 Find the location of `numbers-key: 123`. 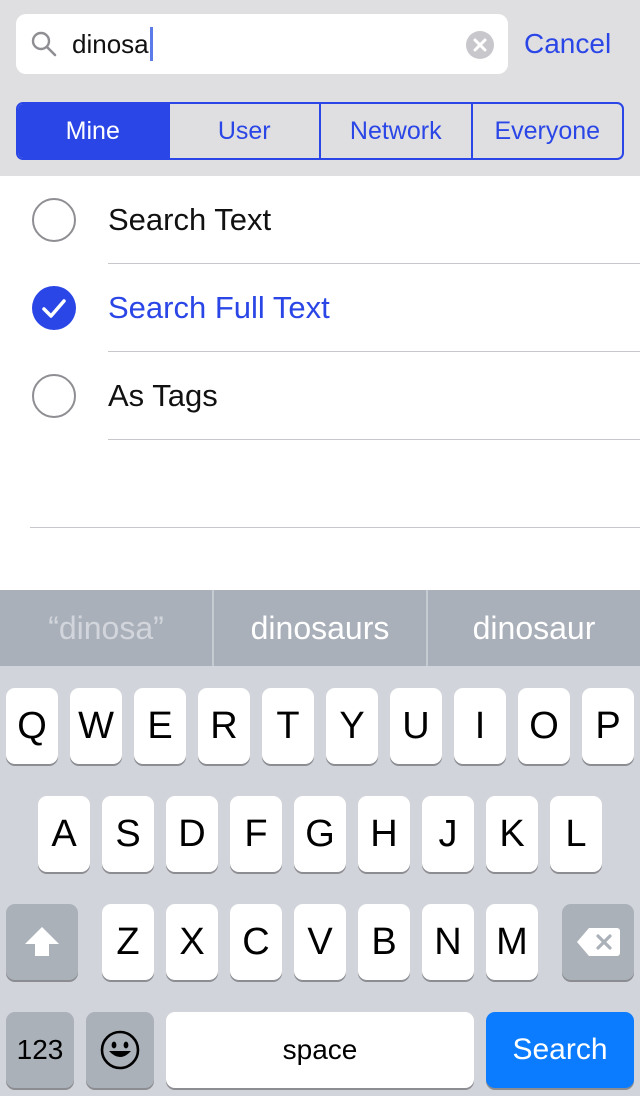

numbers-key: 123 is located at coordinates (40, 1050).